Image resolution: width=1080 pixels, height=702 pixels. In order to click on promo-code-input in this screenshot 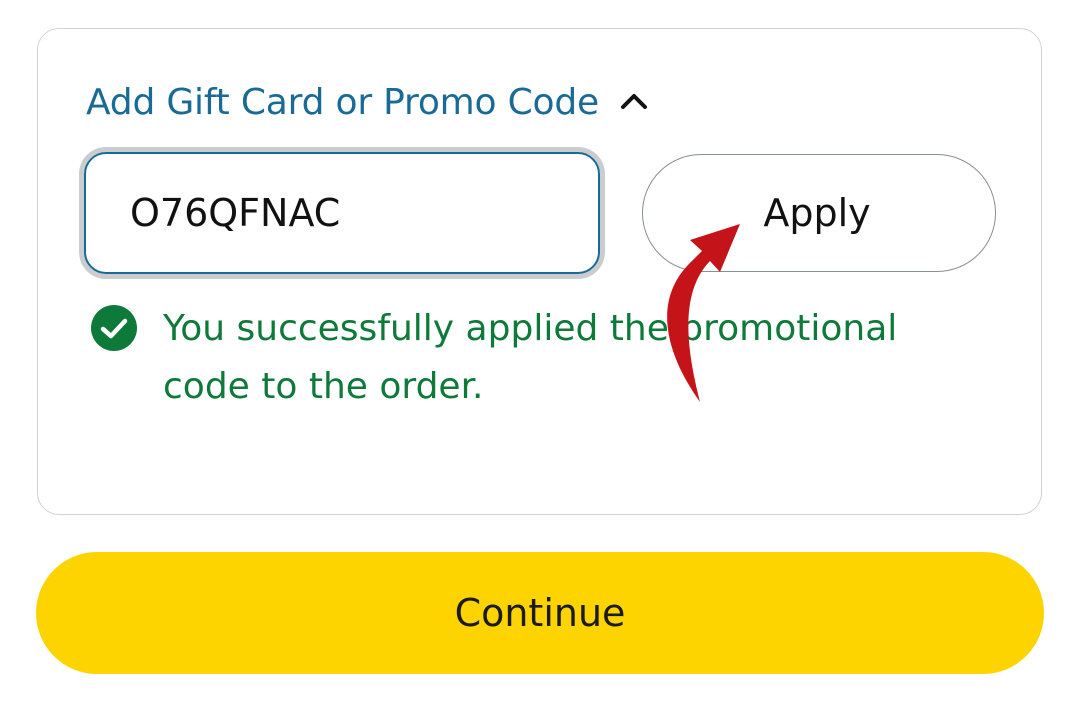, I will do `click(342, 213)`.